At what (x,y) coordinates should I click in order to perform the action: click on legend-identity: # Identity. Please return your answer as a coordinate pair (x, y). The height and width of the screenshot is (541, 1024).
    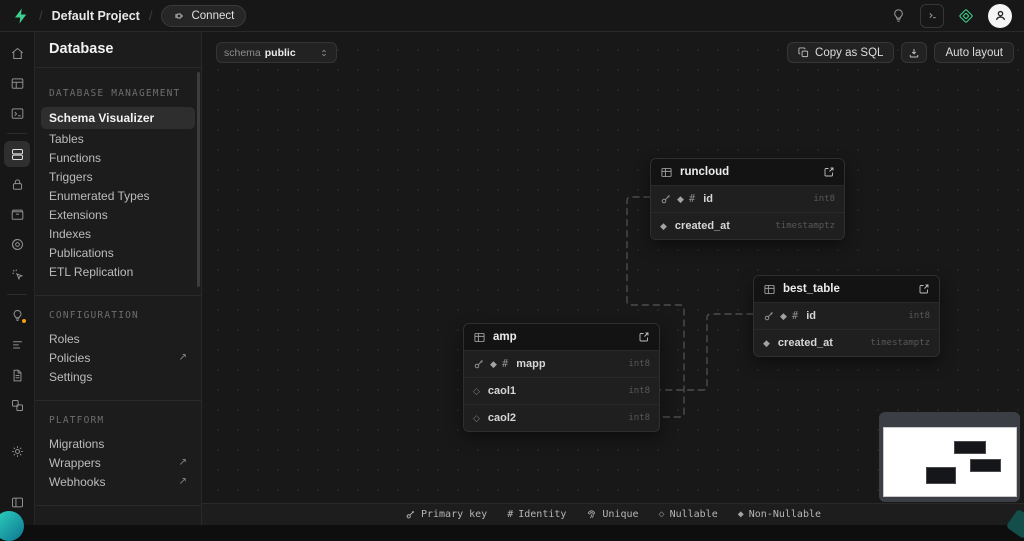
    Looking at the image, I should click on (536, 514).